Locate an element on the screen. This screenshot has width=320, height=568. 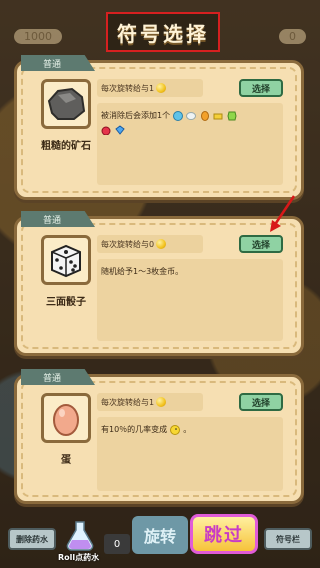
bottom-action-bar: 删除药水 Roll点药水 0 旋转 跳过 符号栏 is located at coordinates (160, 539).